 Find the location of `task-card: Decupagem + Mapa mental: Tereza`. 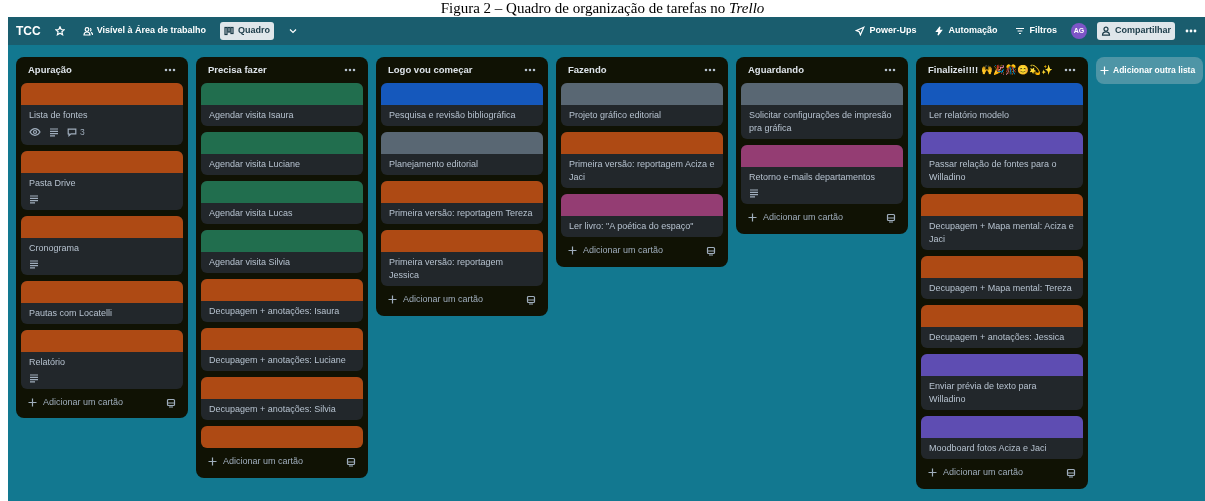

task-card: Decupagem + Mapa mental: Tereza is located at coordinates (1002, 277).